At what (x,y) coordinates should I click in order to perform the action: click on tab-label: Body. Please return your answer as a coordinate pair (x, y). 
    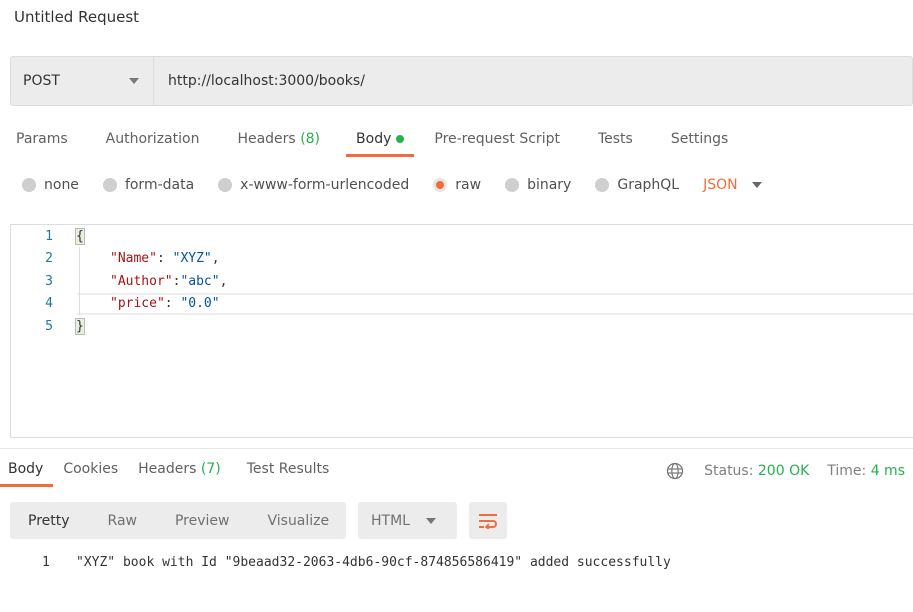
    Looking at the image, I should click on (374, 139).